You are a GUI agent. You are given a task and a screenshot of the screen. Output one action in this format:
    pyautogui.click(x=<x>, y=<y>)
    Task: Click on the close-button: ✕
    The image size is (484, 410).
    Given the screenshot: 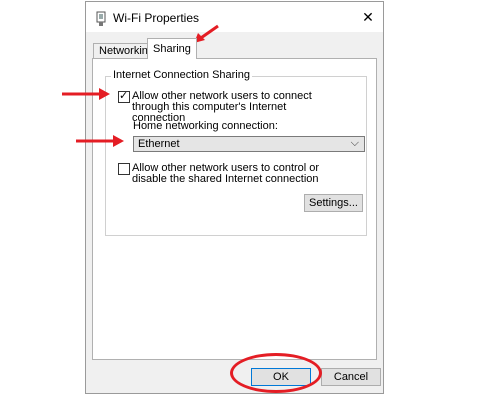 What is the action you would take?
    pyautogui.click(x=368, y=17)
    